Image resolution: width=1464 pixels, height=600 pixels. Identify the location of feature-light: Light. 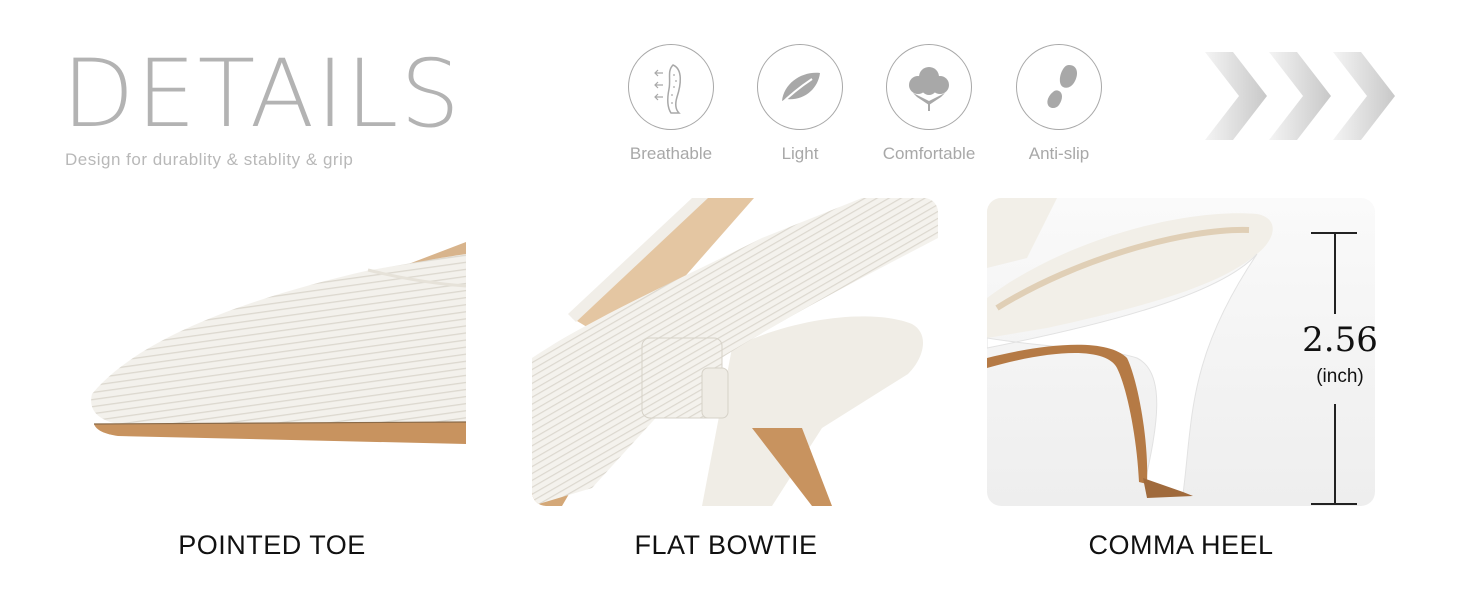
(800, 104).